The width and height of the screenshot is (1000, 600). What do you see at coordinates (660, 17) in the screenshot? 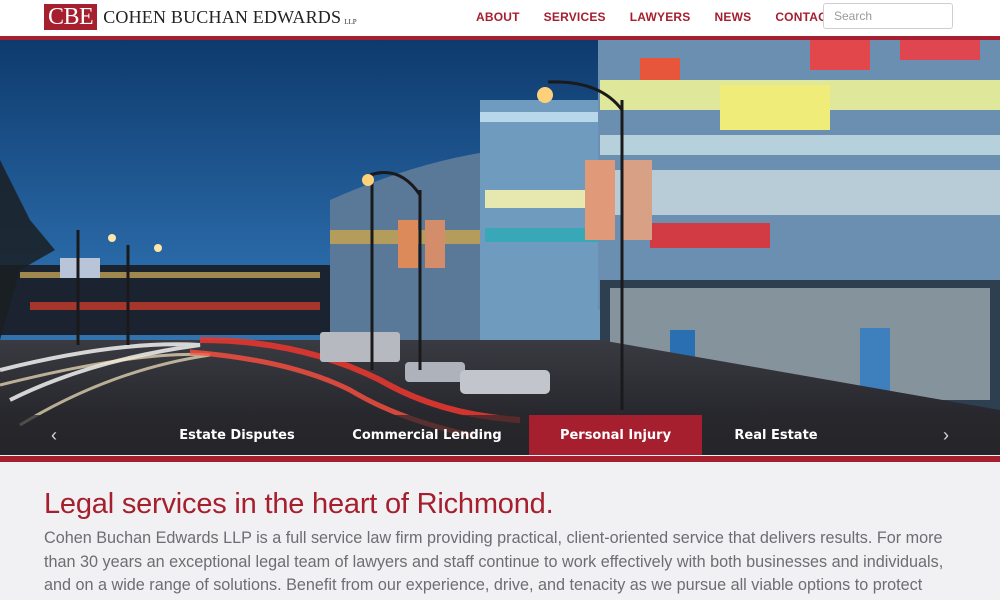
I see `nav-lawyers: LAWYERS` at bounding box center [660, 17].